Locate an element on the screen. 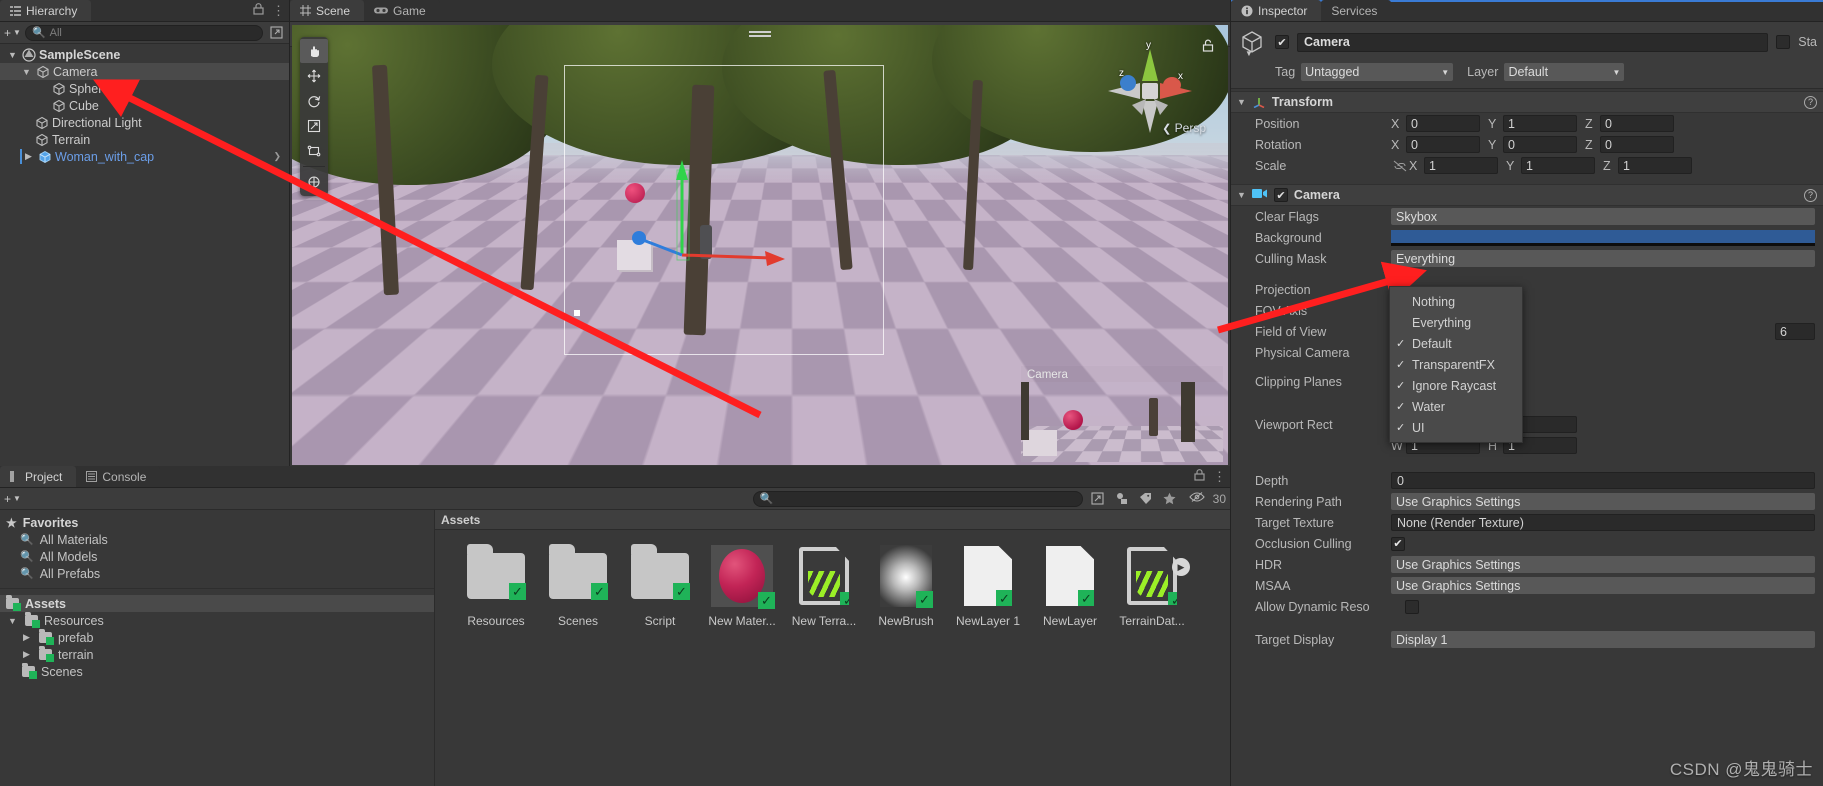 The width and height of the screenshot is (1823, 786). tab-hierarchy: Hierarchy is located at coordinates (46, 10).